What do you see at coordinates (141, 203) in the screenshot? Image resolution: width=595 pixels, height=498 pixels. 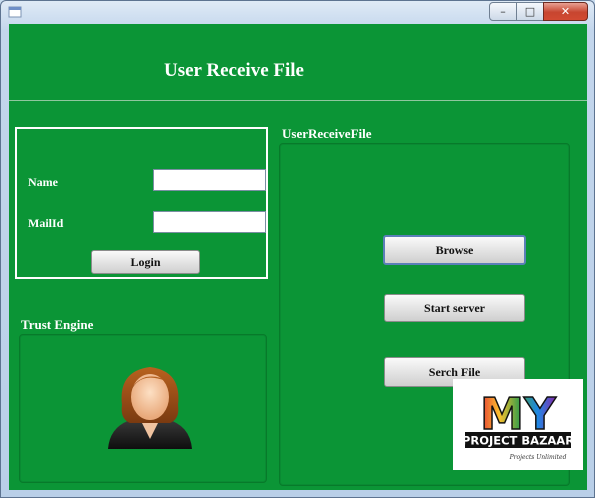 I see `login-panel: Name MailId Login` at bounding box center [141, 203].